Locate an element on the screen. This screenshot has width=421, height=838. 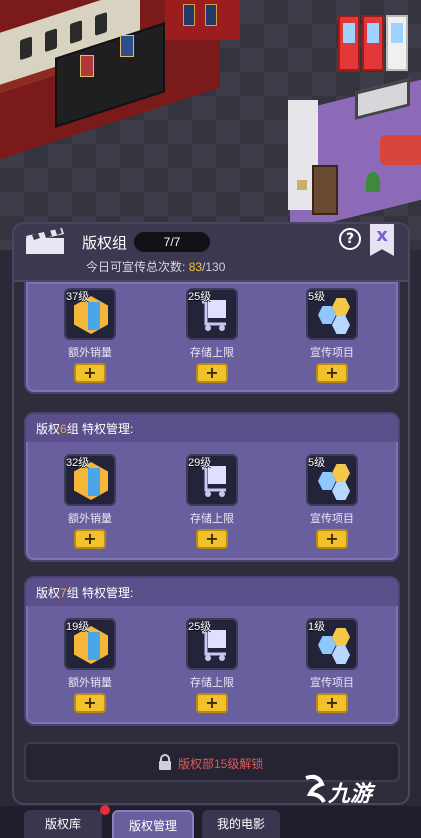
group-number: 6 is located at coordinates (63, 429).